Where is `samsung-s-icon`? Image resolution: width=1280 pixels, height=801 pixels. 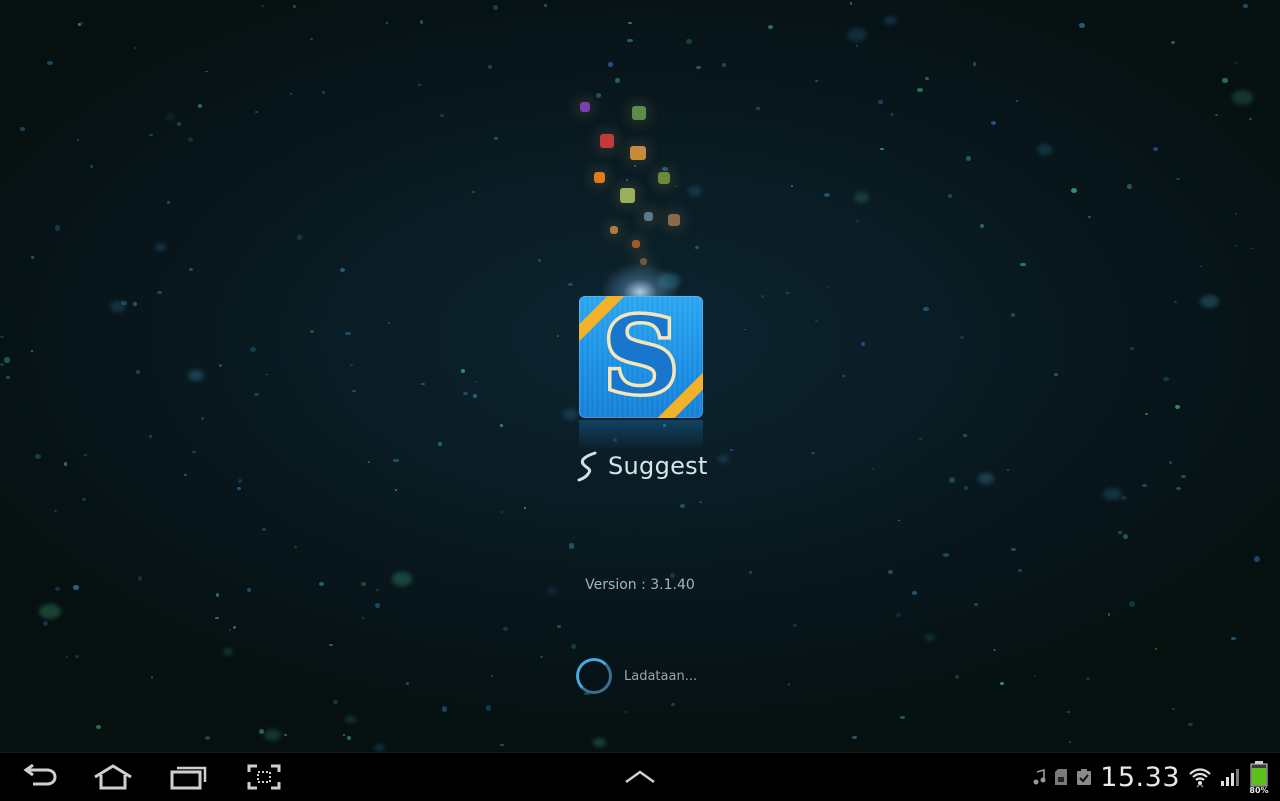 samsung-s-icon is located at coordinates (587, 466).